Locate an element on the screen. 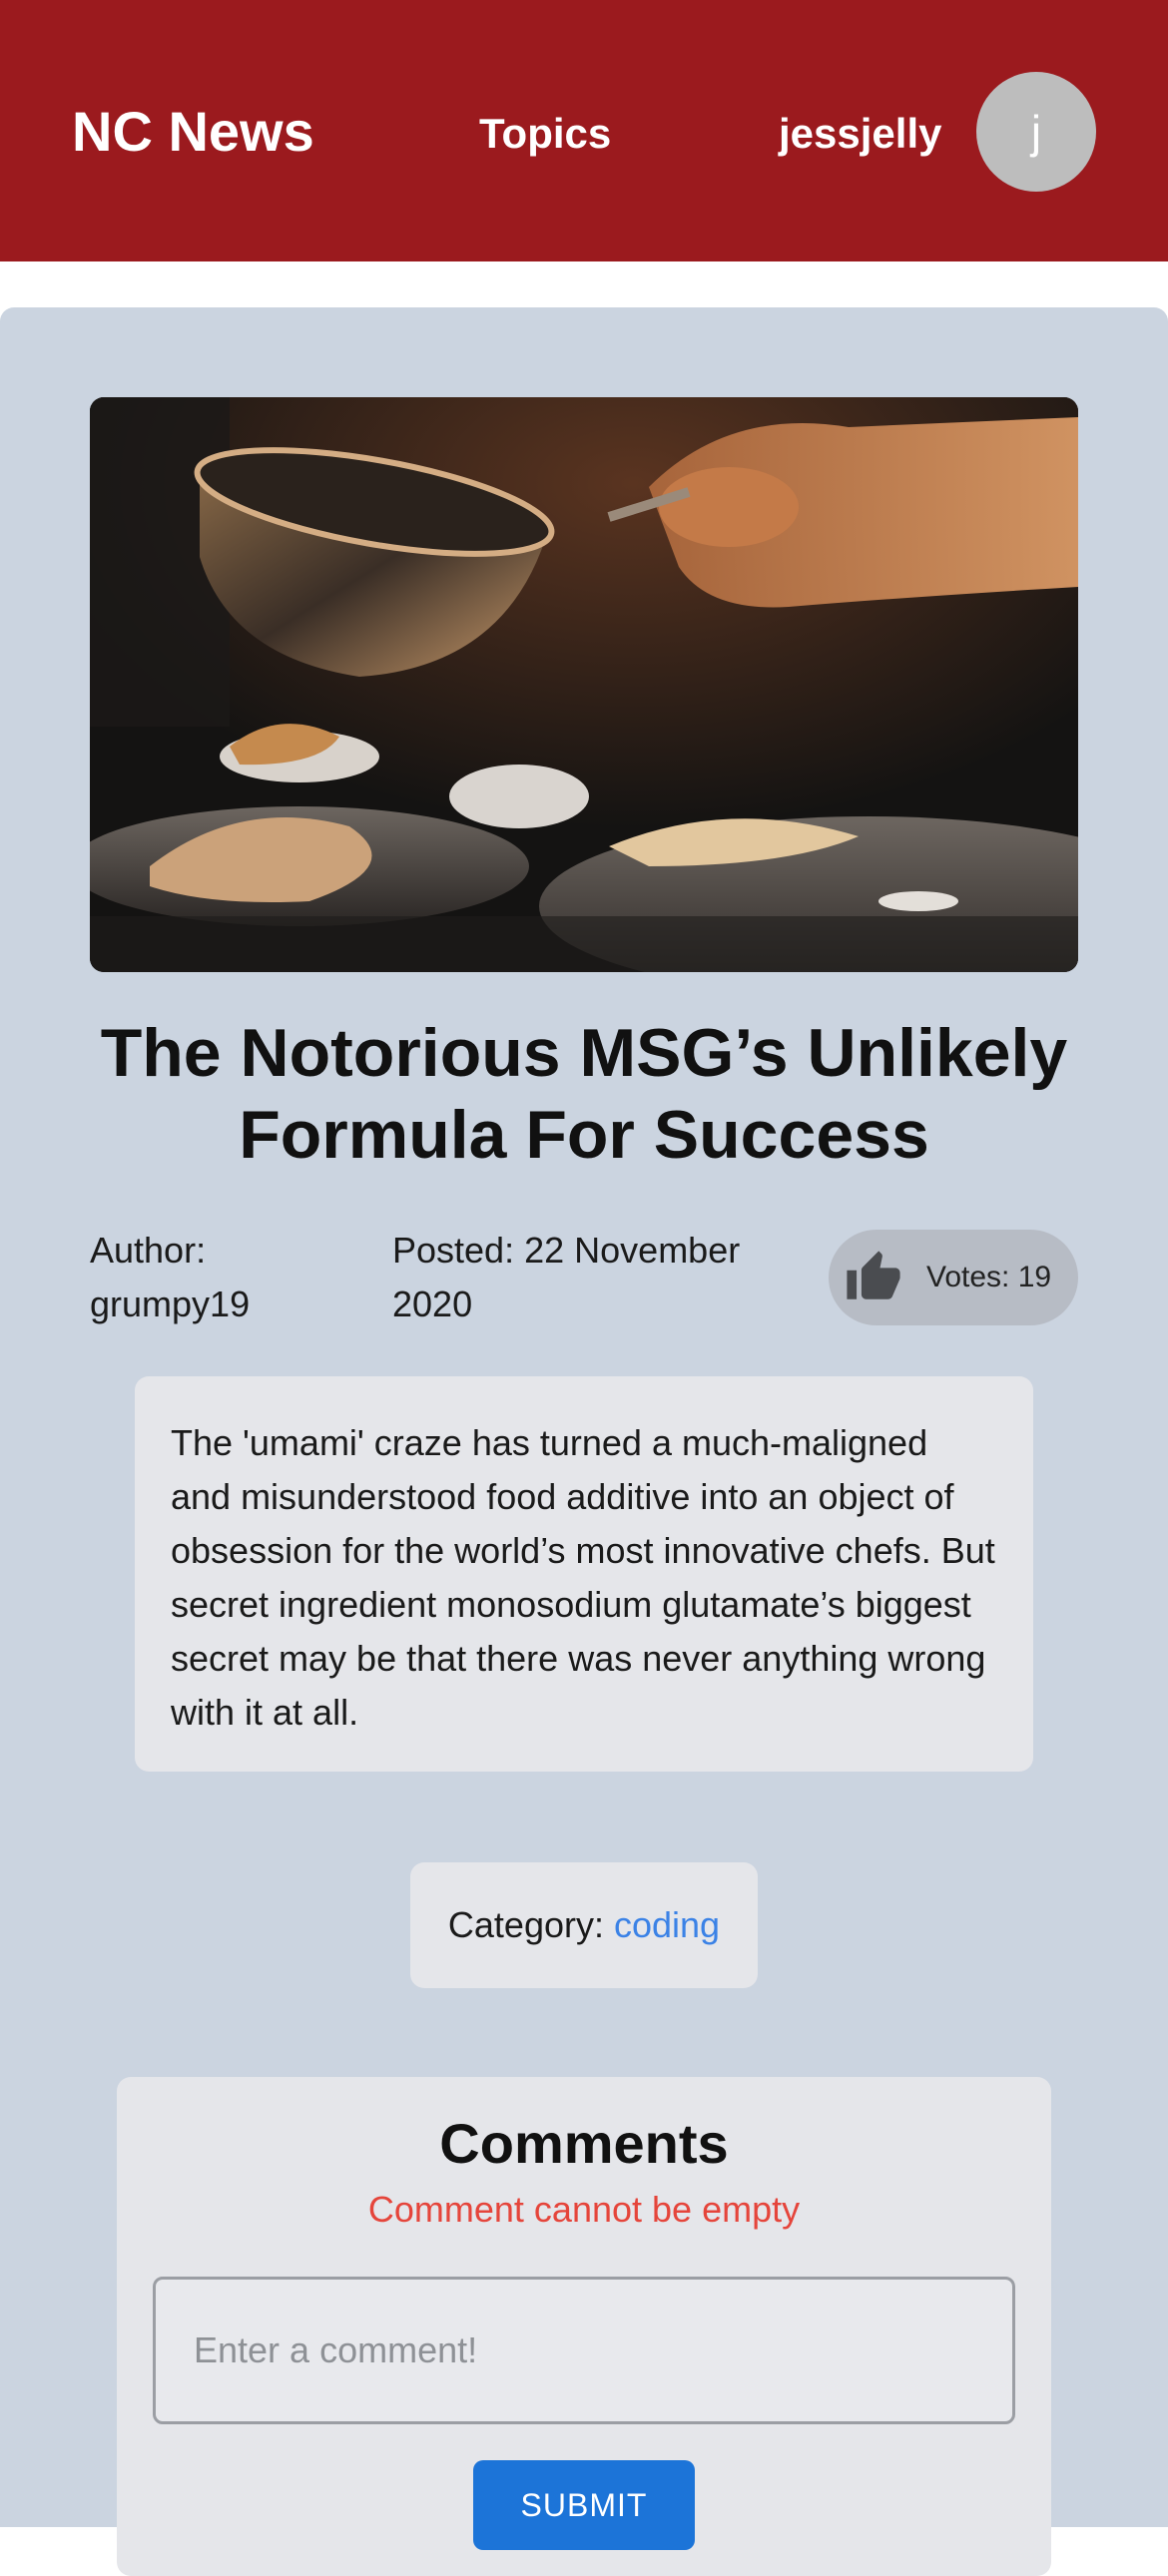  avatar-initial: j is located at coordinates (1036, 132).